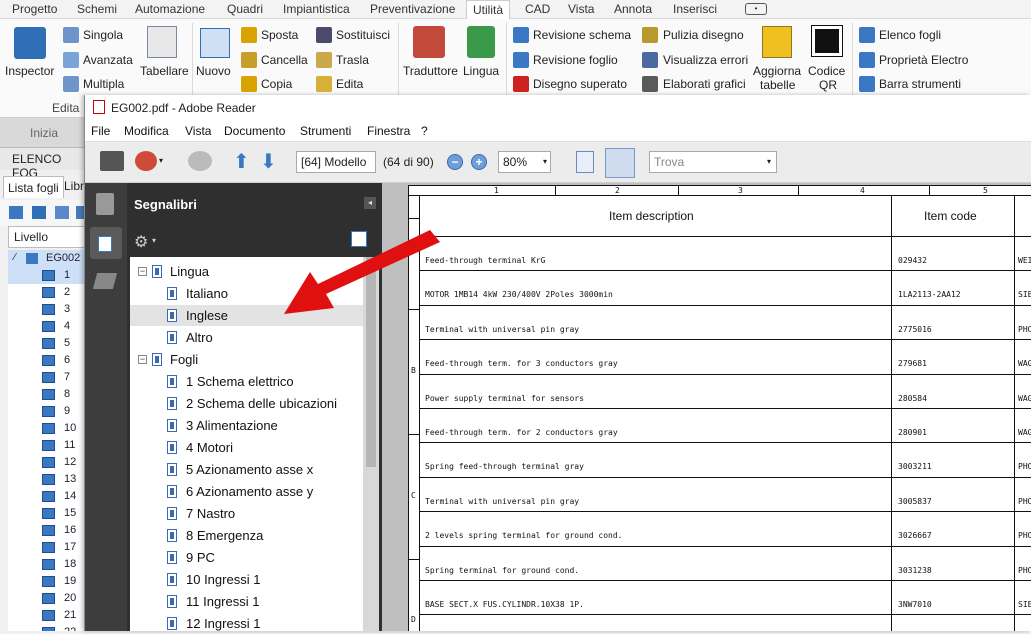  What do you see at coordinates (47, 513) in the screenshot?
I see `sheet-row: 15` at bounding box center [47, 513].